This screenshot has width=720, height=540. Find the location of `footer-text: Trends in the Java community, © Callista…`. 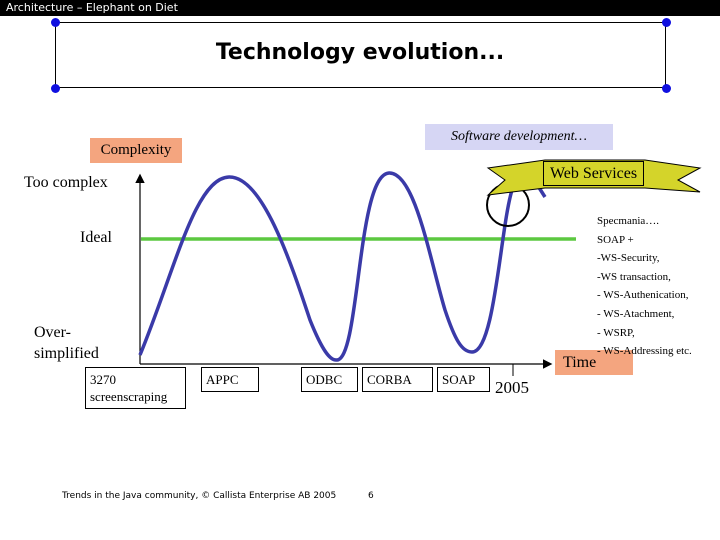

footer-text: Trends in the Java community, © Callista… is located at coordinates (199, 496).